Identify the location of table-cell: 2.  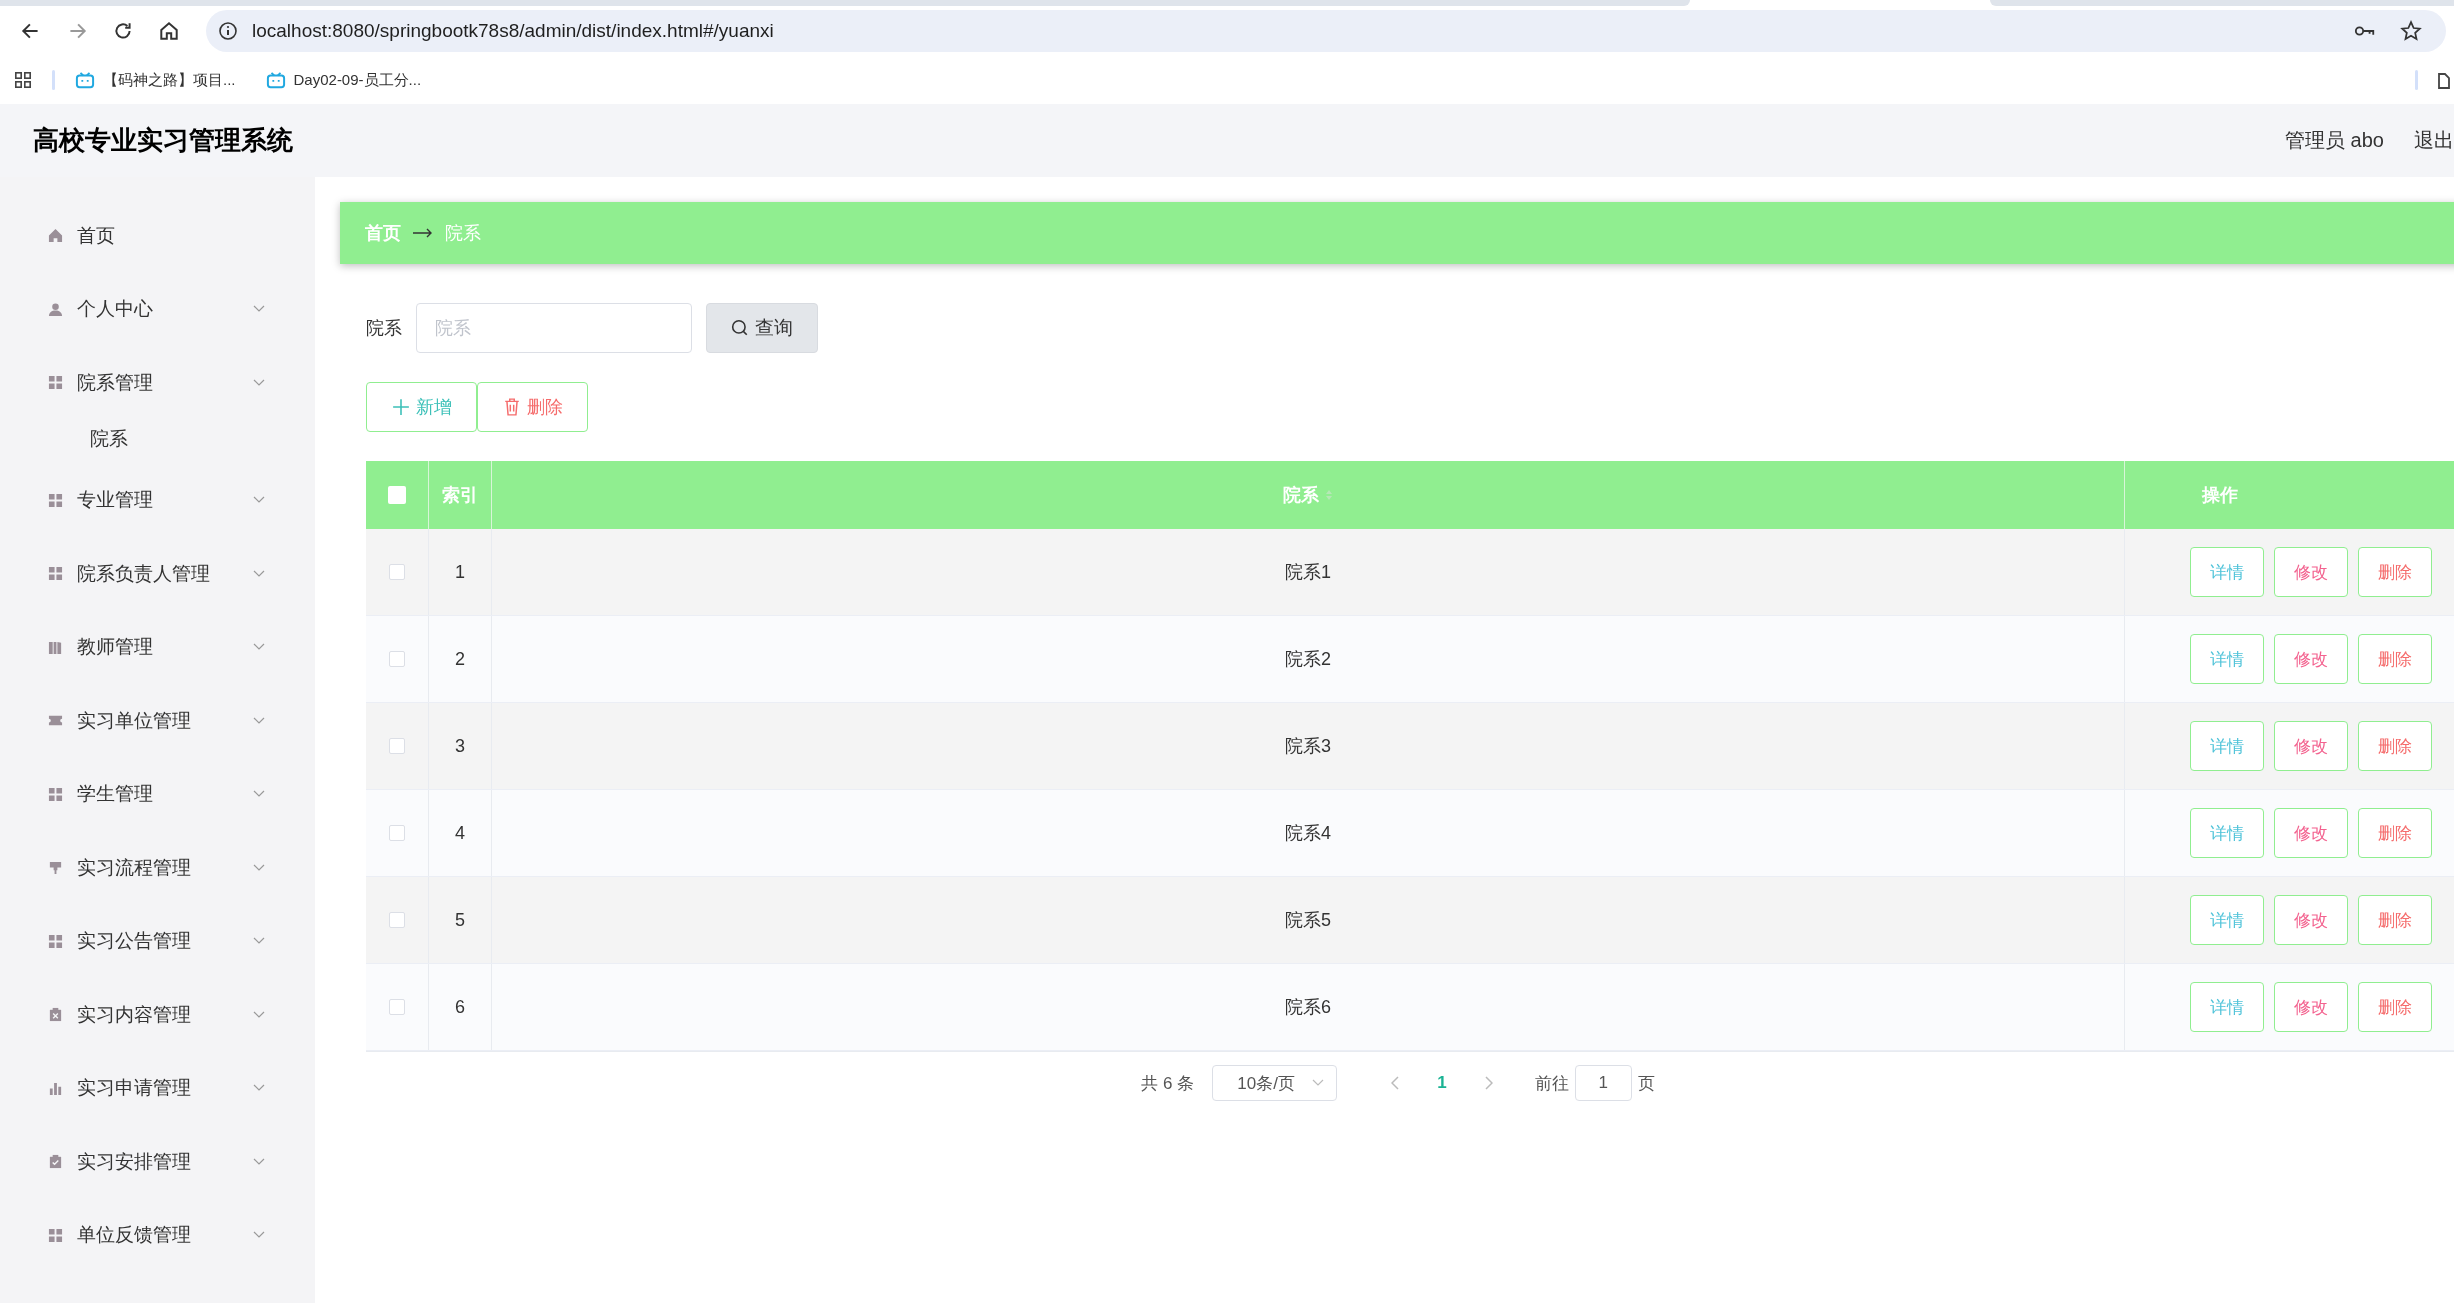
(460, 659).